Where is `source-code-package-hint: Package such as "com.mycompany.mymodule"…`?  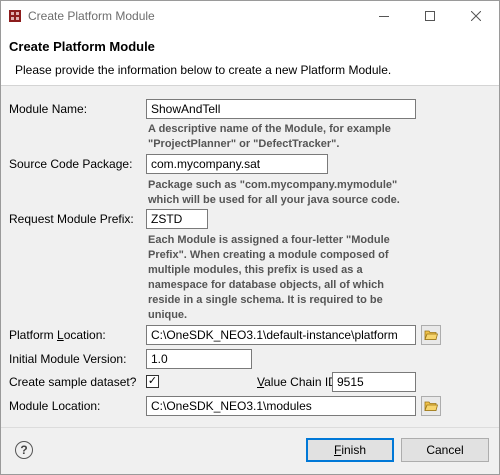
source-code-package-hint: Package such as "com.mycompany.mymodule"… is located at coordinates (274, 192).